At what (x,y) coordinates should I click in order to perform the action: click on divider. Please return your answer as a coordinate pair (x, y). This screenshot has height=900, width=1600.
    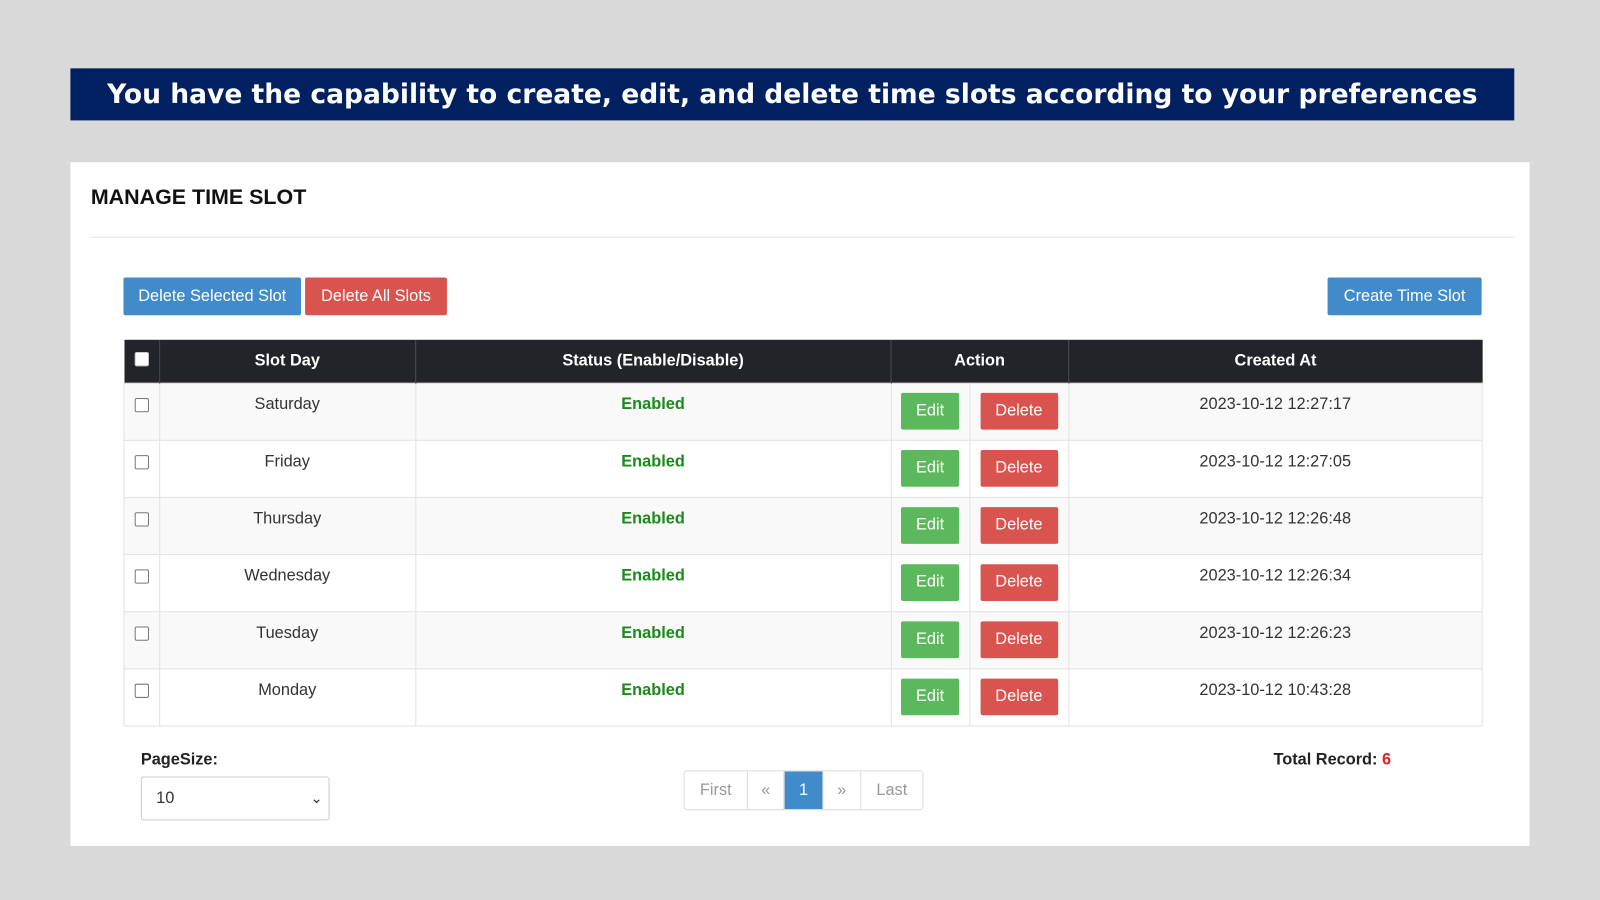
    Looking at the image, I should click on (802, 237).